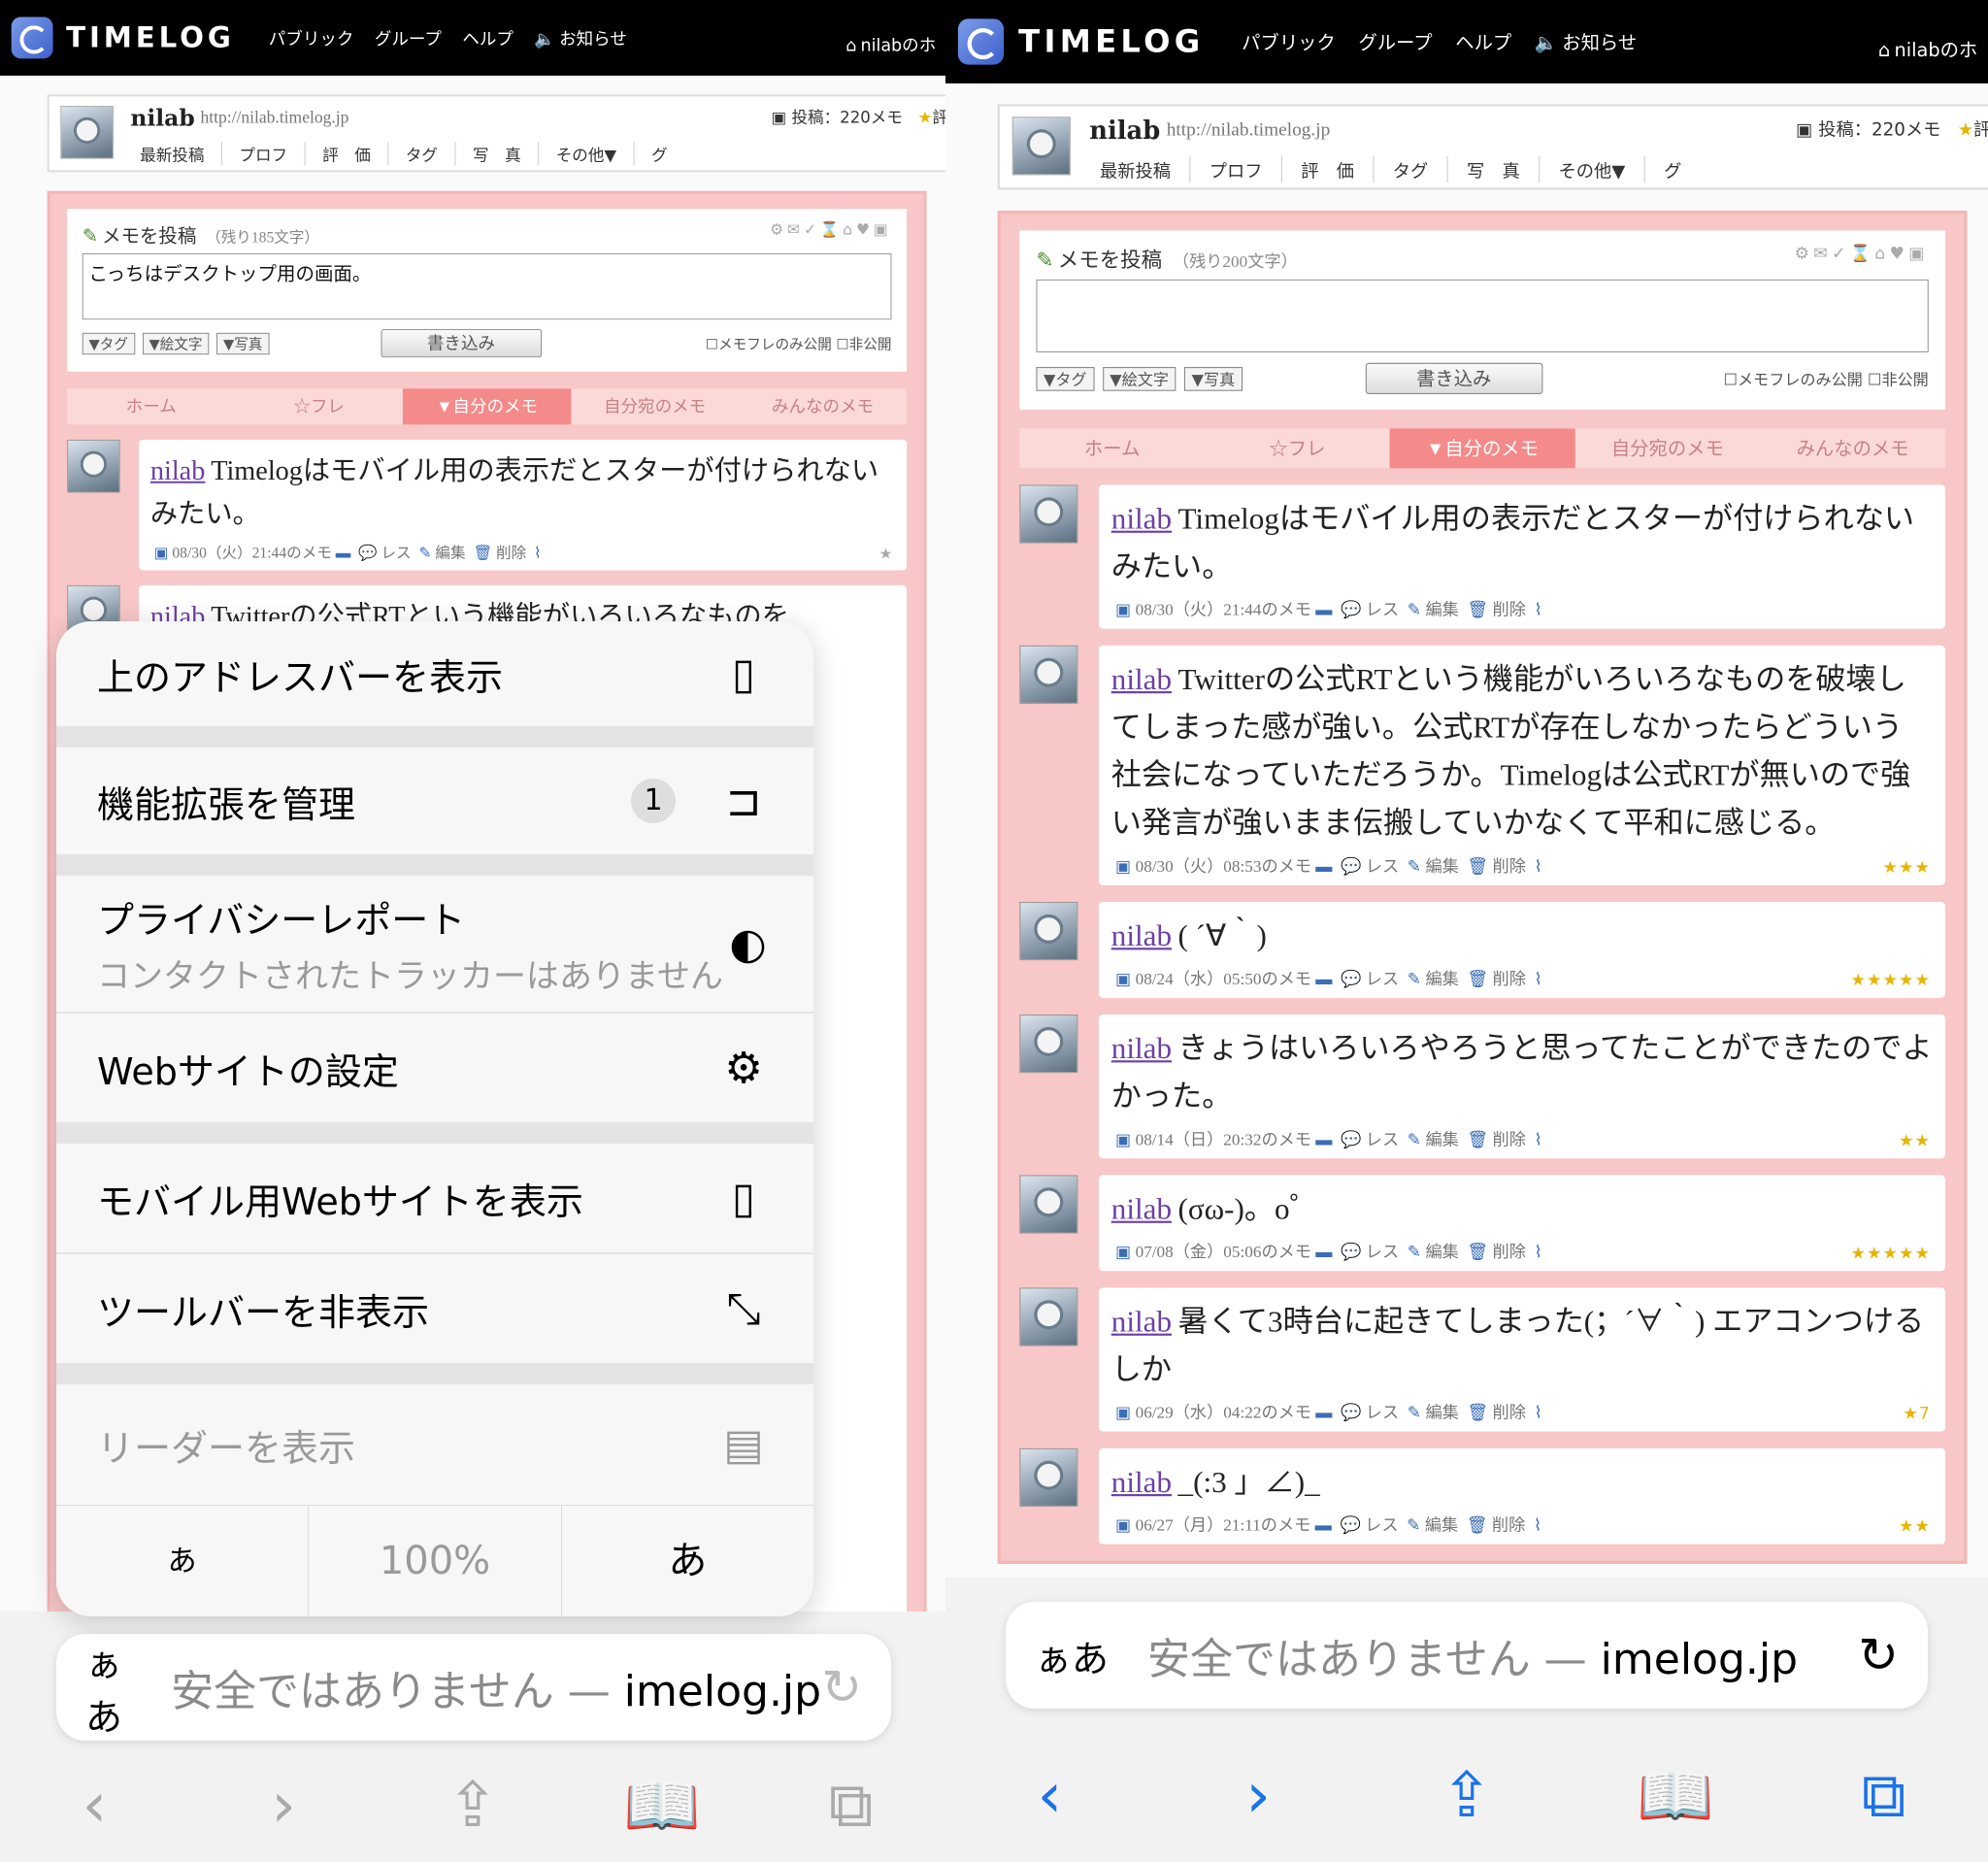 The height and width of the screenshot is (1862, 1988). I want to click on nav-help: ヘルプ, so click(1483, 41).